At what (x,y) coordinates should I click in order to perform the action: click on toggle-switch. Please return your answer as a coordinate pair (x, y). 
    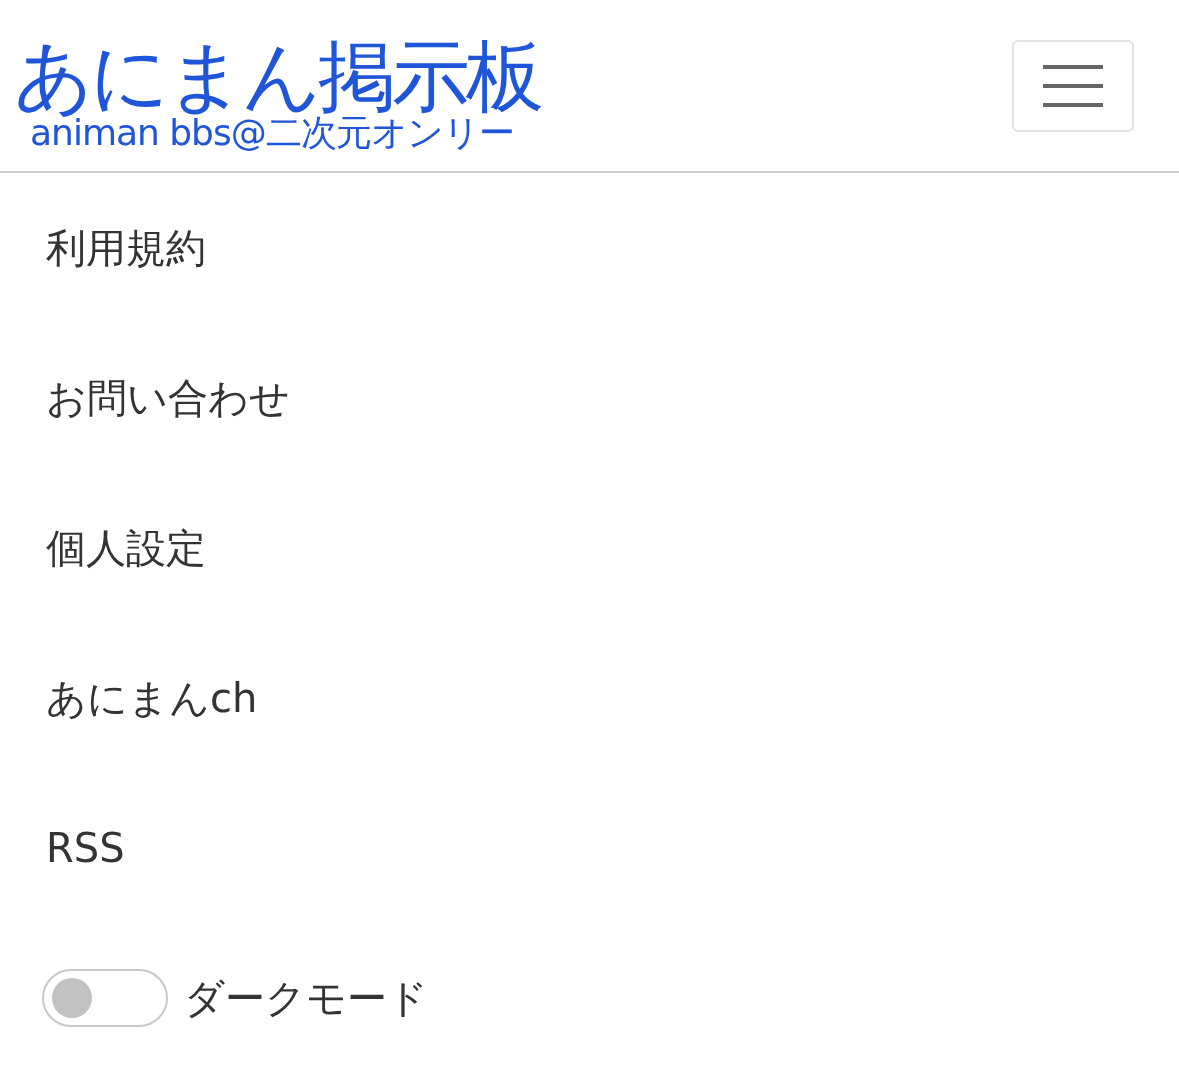
    Looking at the image, I should click on (105, 998).